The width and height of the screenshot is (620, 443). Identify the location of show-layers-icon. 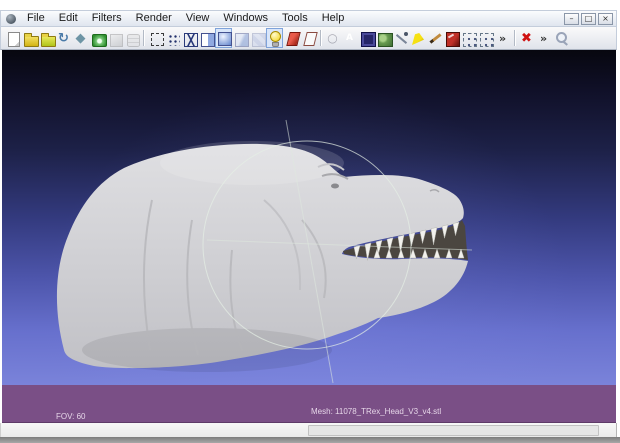
(114, 38).